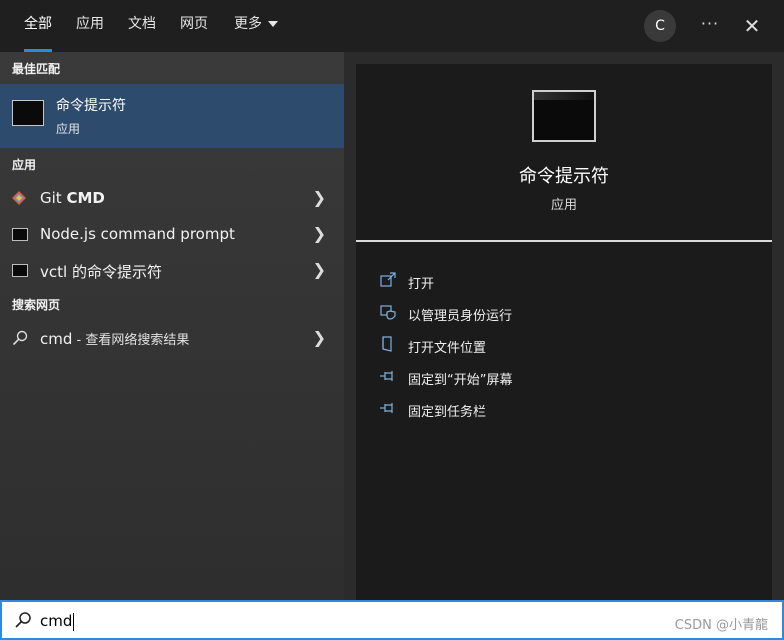 Image resolution: width=784 pixels, height=640 pixels. What do you see at coordinates (388, 312) in the screenshot?
I see `shield-icon` at bounding box center [388, 312].